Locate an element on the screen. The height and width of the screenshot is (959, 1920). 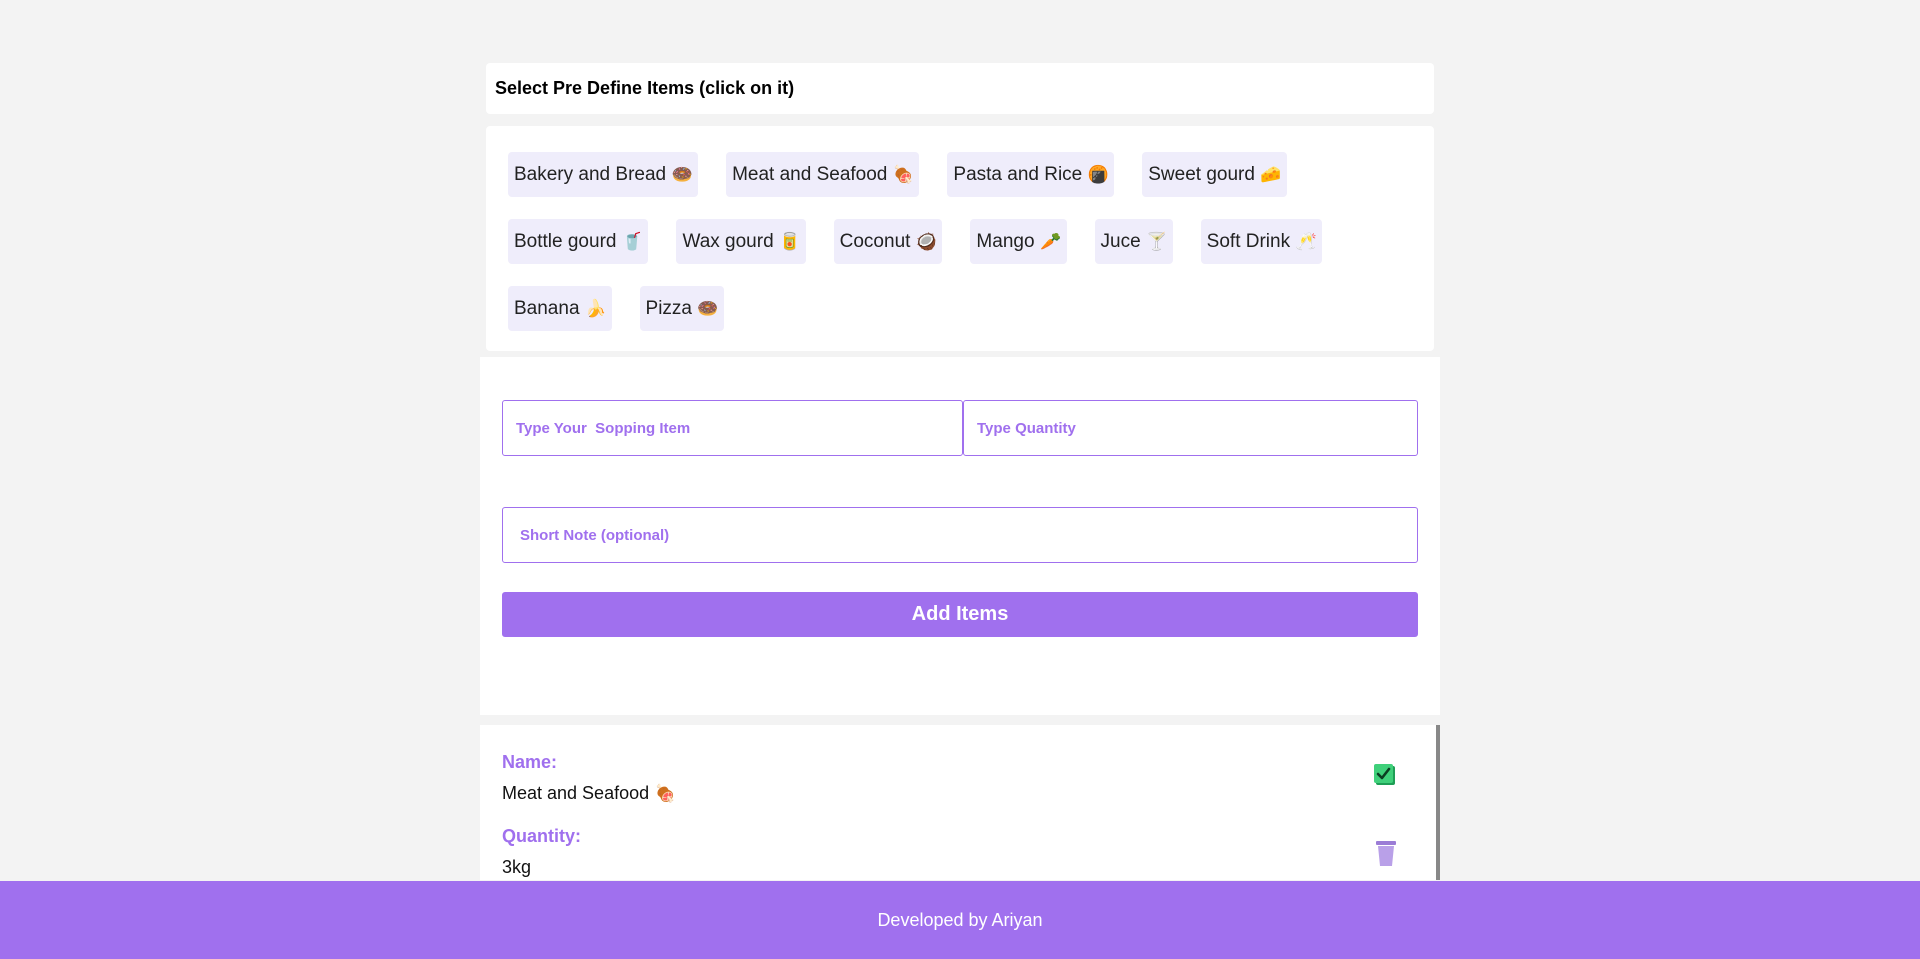
pizza-icon: 🍩 is located at coordinates (708, 308).